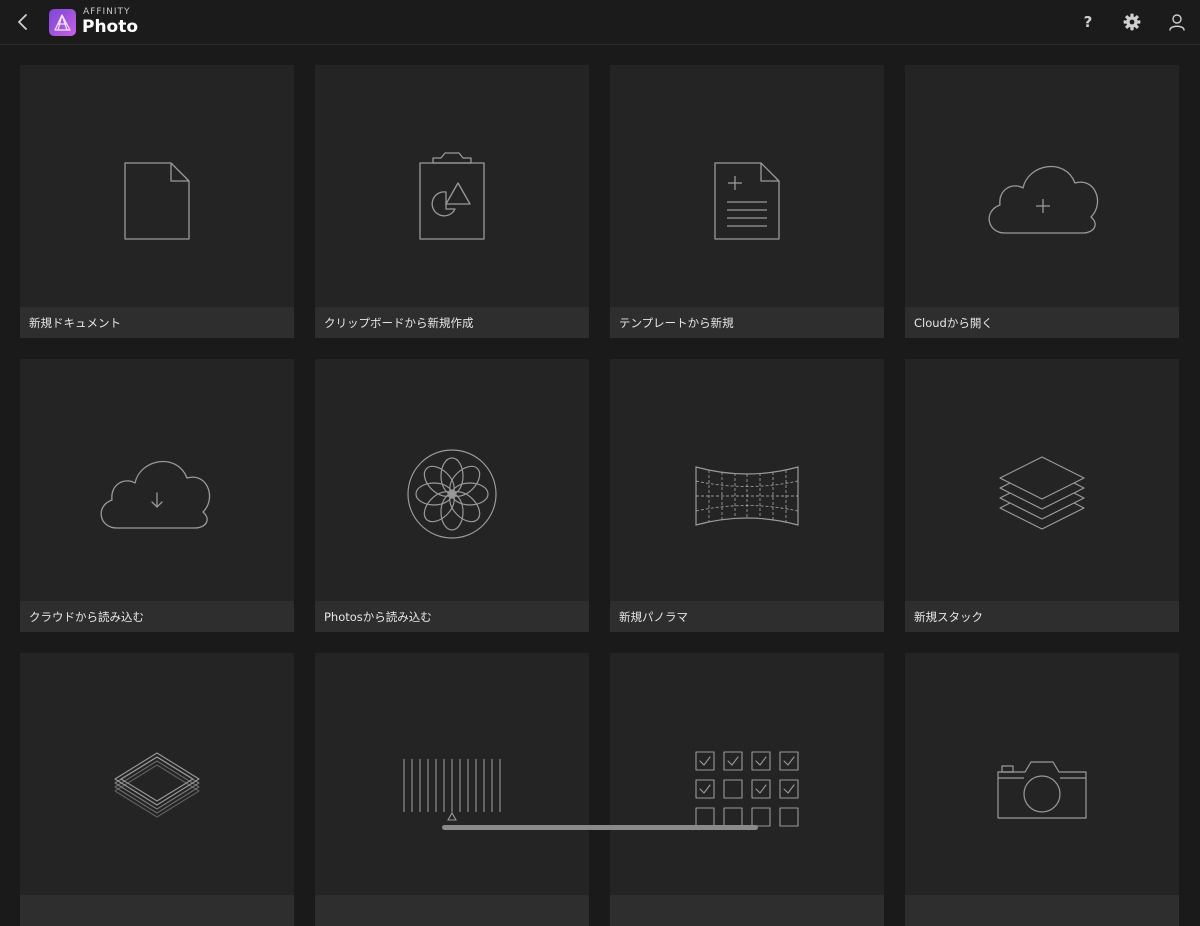  I want to click on tile-new-from-clipboard: クリップボードから新規作成, so click(452, 201).